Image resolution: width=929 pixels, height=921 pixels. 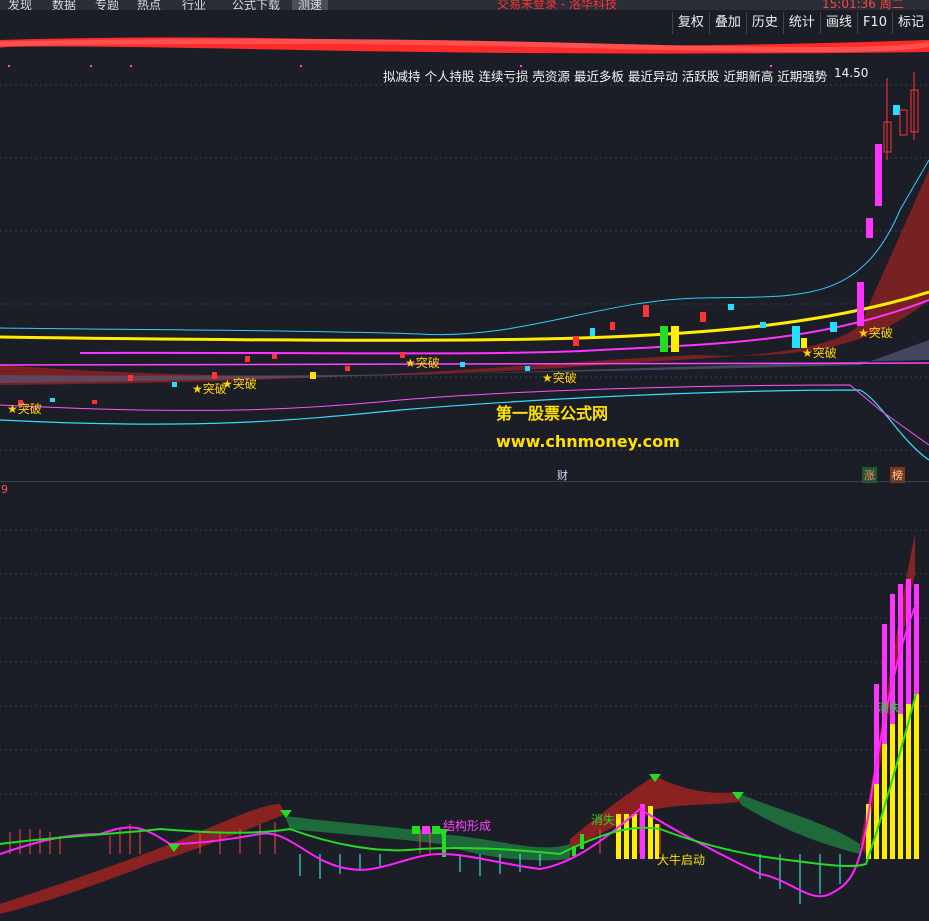 I want to click on boll-lower, so click(x=464, y=425).